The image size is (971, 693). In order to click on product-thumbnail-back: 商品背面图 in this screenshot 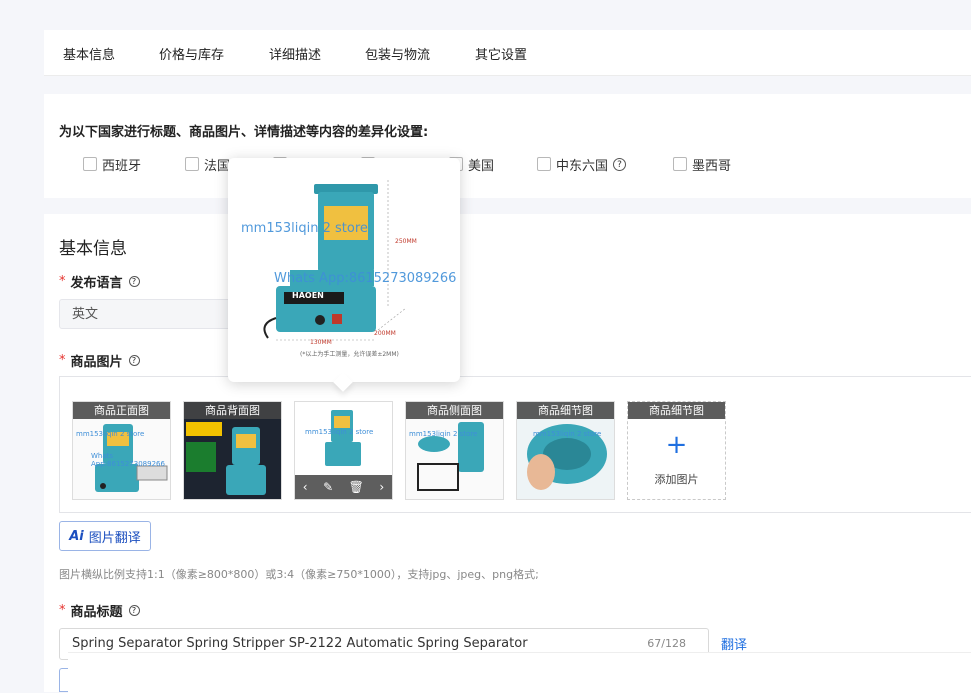, I will do `click(232, 450)`.